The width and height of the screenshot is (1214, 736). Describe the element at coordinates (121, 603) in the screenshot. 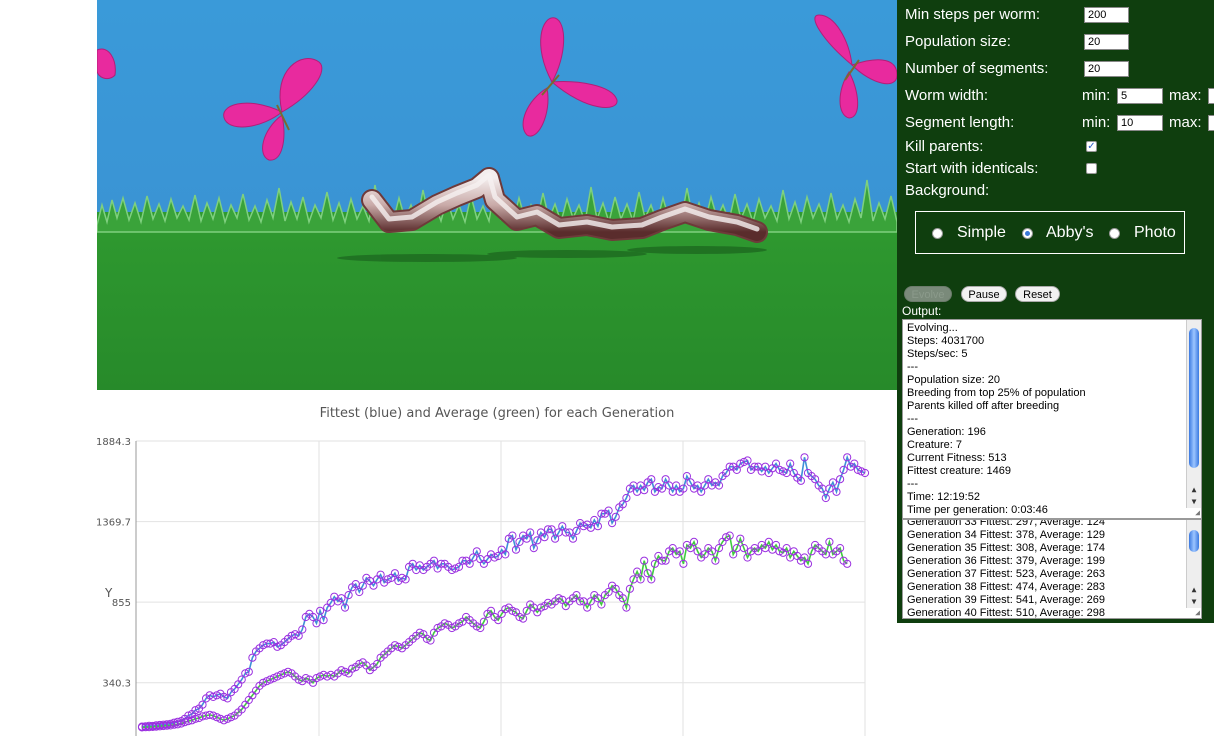

I see `y-tick-label: 855` at that location.